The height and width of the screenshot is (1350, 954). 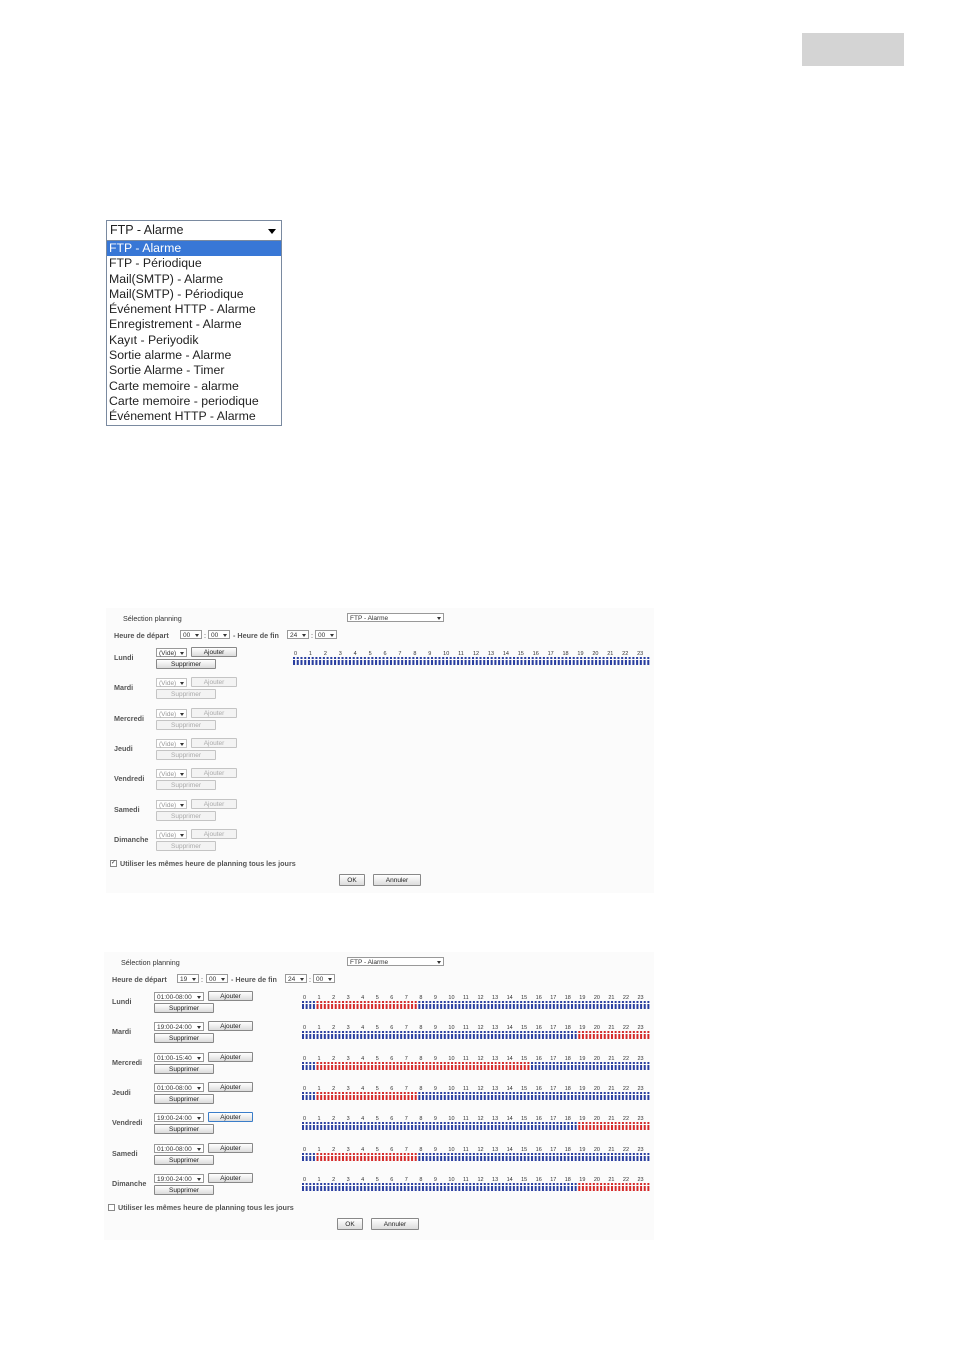 What do you see at coordinates (194, 309) in the screenshot?
I see `dropdown-option: Événement HTTP - Alarme` at bounding box center [194, 309].